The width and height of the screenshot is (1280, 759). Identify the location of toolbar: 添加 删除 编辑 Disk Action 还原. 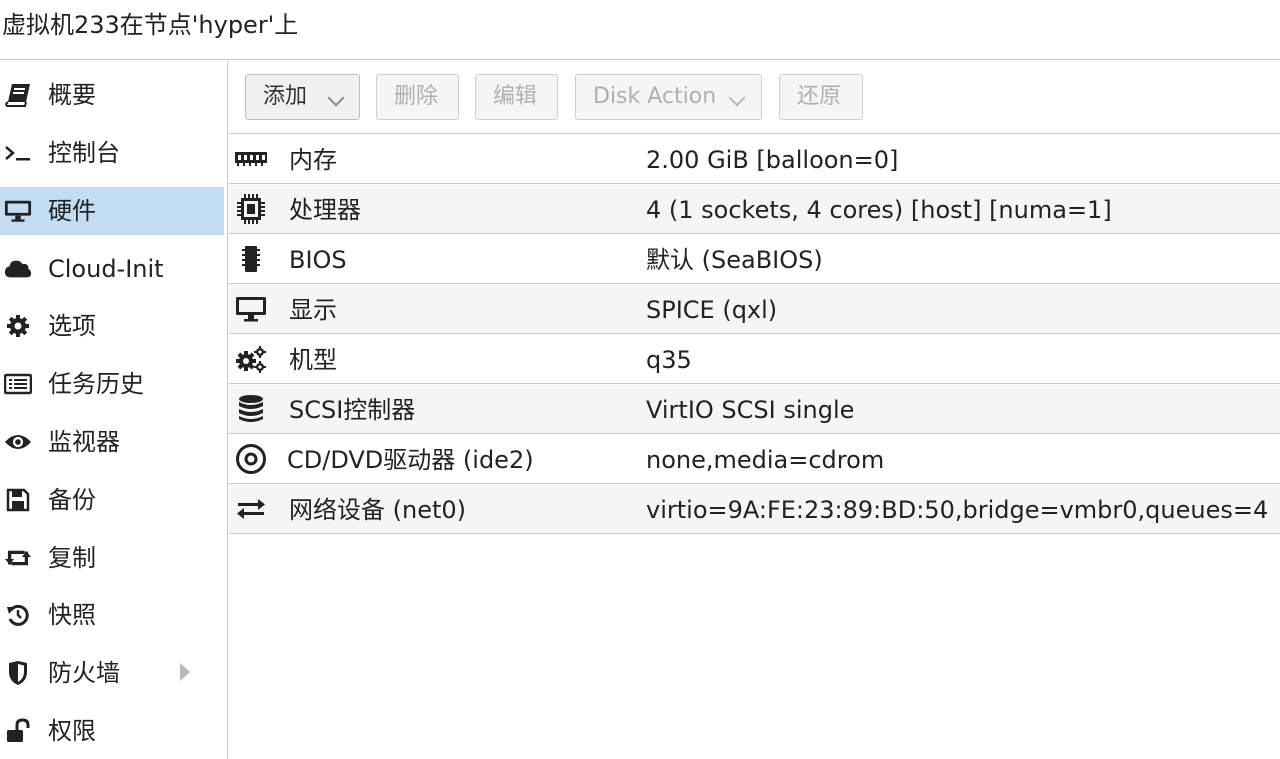
(754, 97).